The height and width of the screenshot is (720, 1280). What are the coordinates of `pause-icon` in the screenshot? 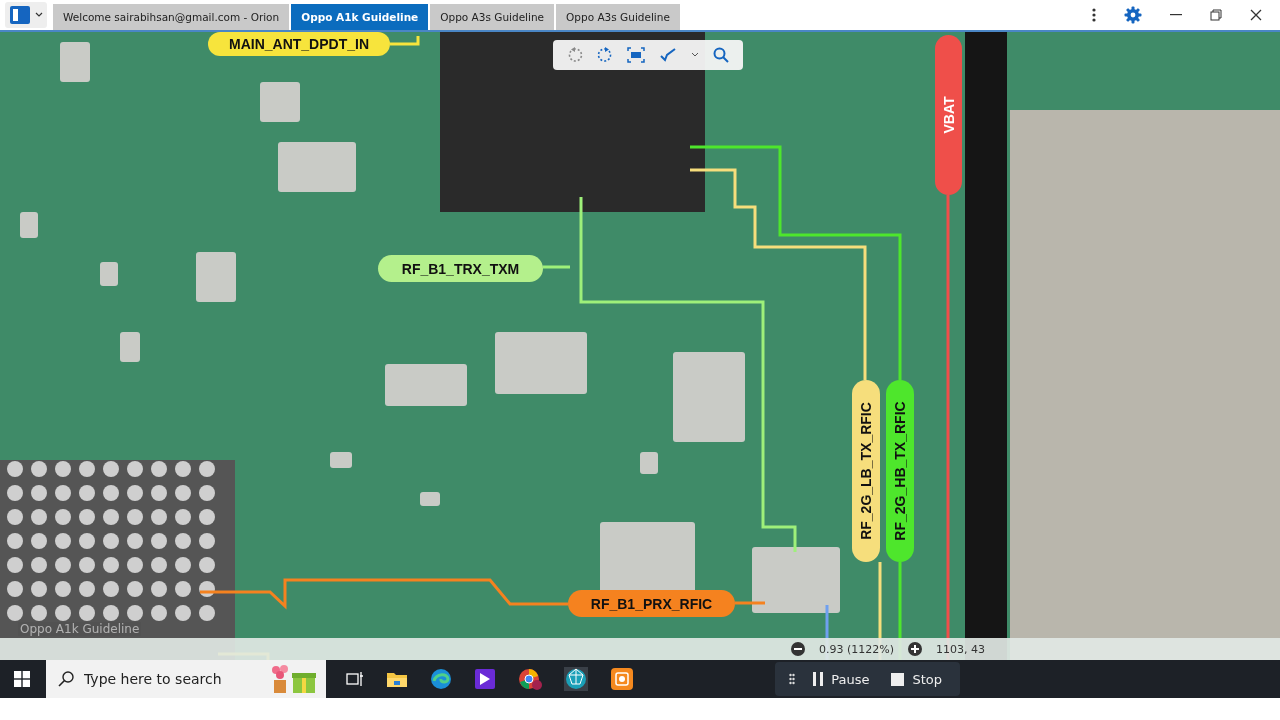 It's located at (818, 679).